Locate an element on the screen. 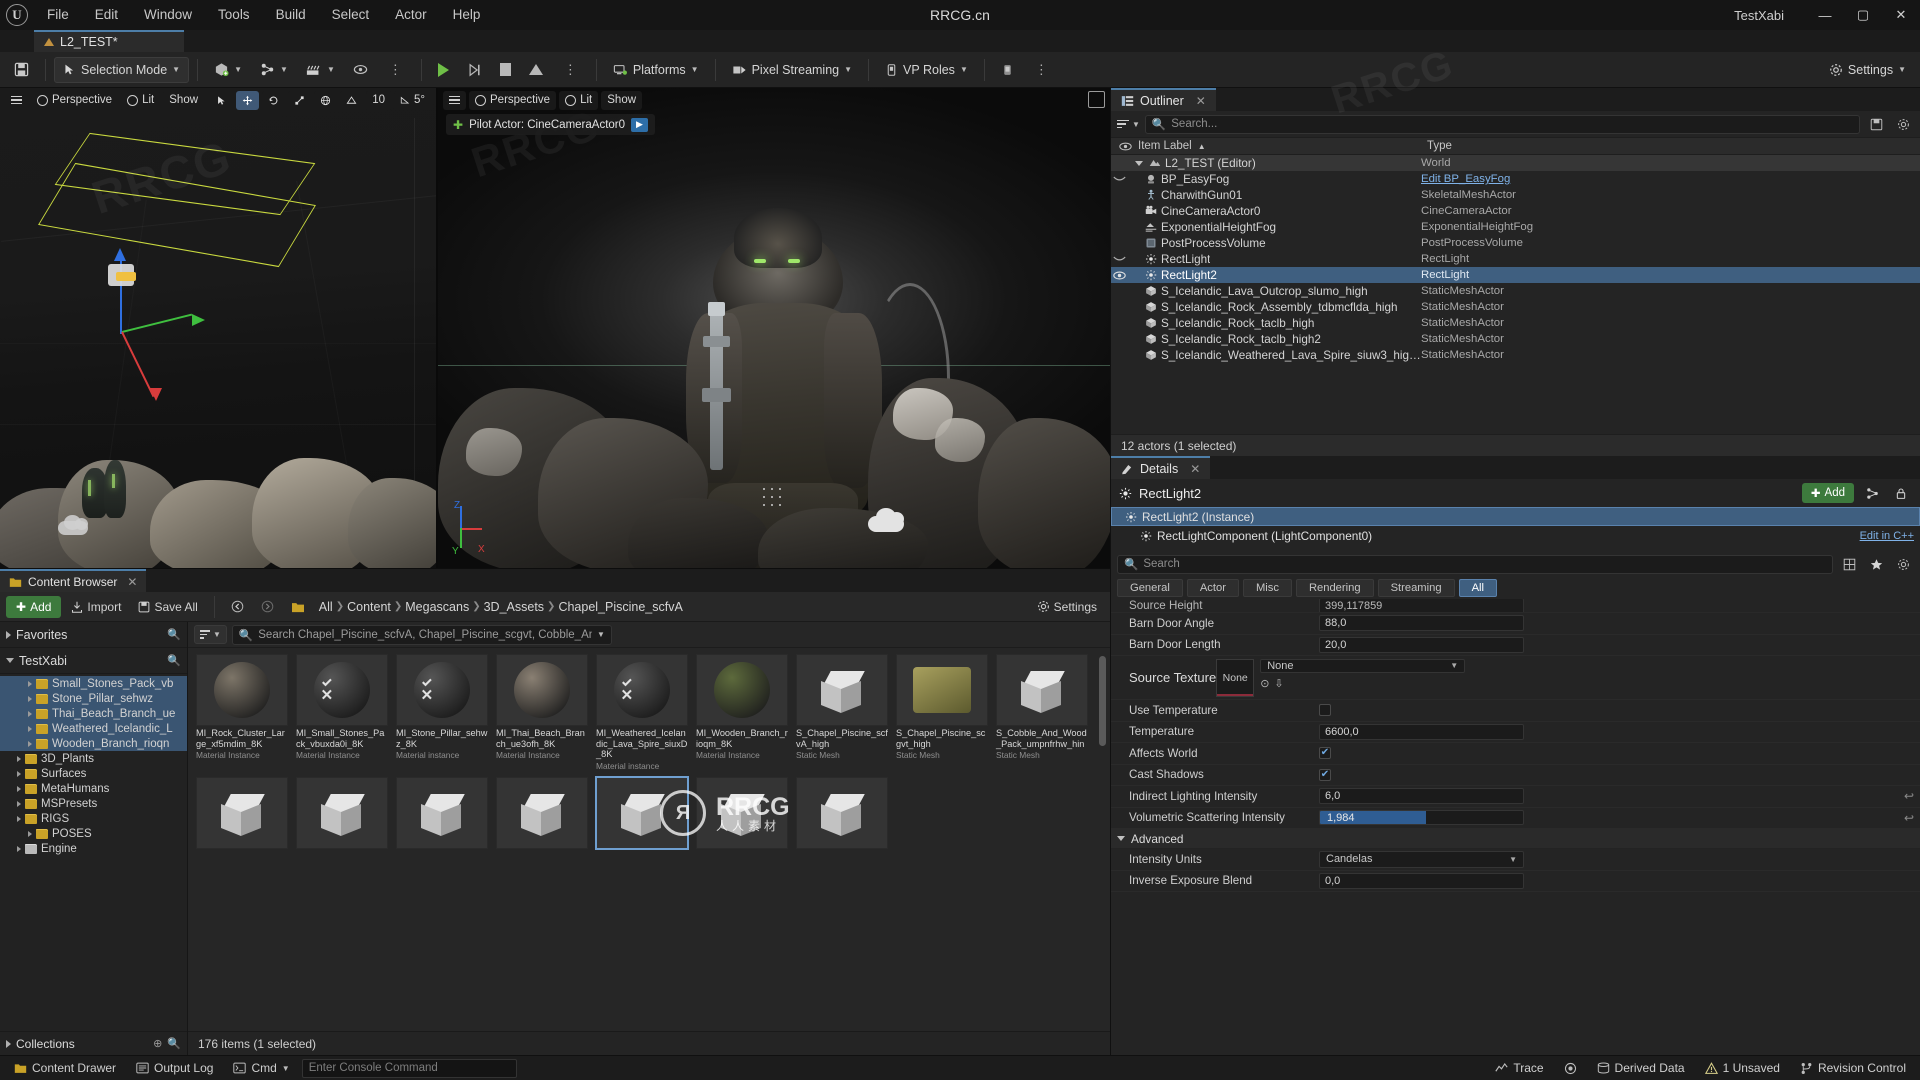  selection-mode-button: Selection Mode ▼ is located at coordinates (122, 69).